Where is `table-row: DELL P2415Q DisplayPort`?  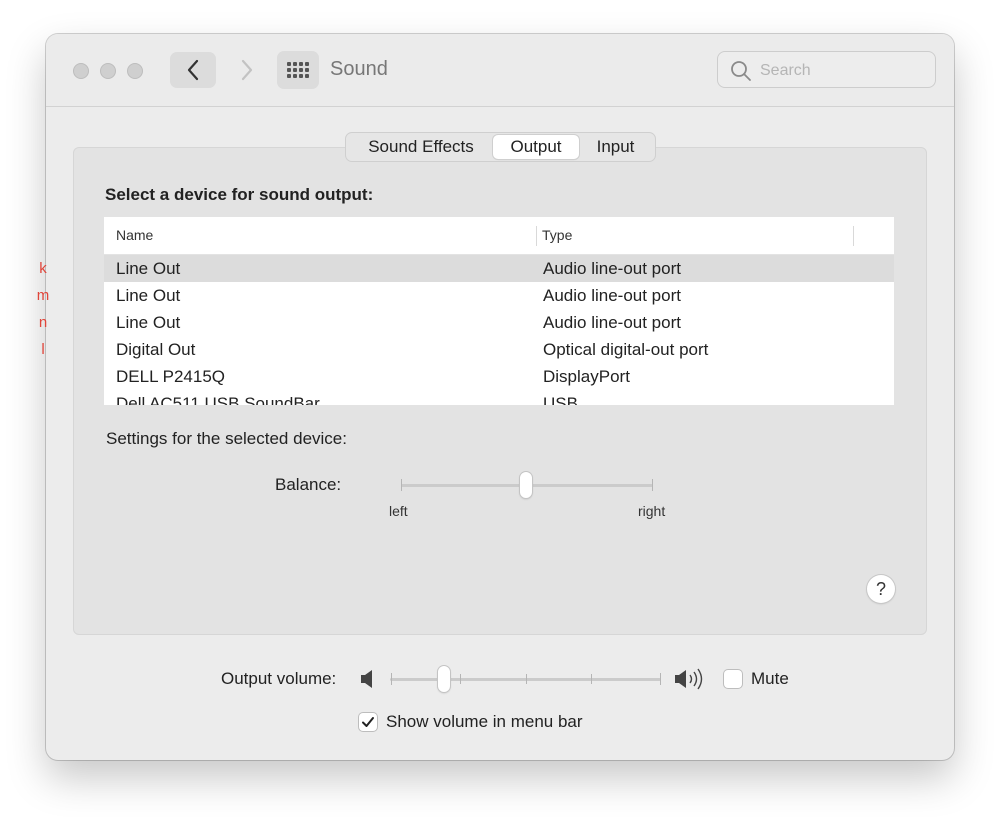 table-row: DELL P2415Q DisplayPort is located at coordinates (499, 376).